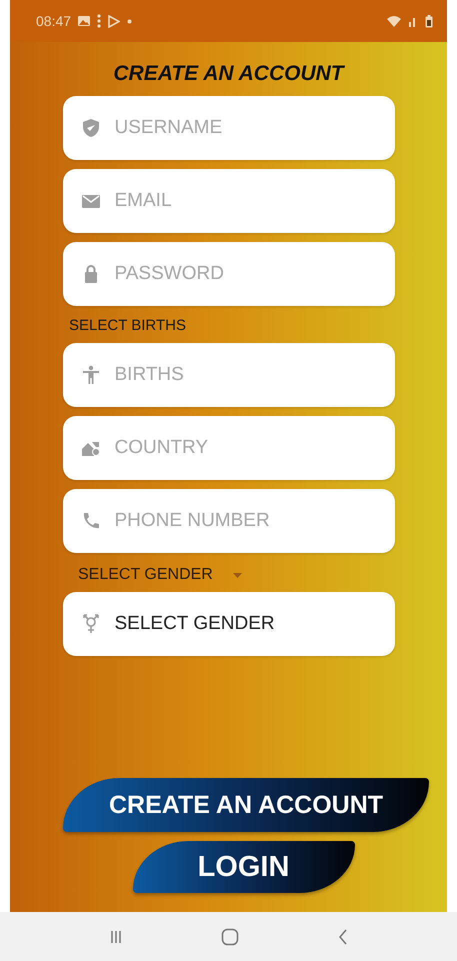  What do you see at coordinates (228, 201) in the screenshot?
I see `input-field: EMAIL` at bounding box center [228, 201].